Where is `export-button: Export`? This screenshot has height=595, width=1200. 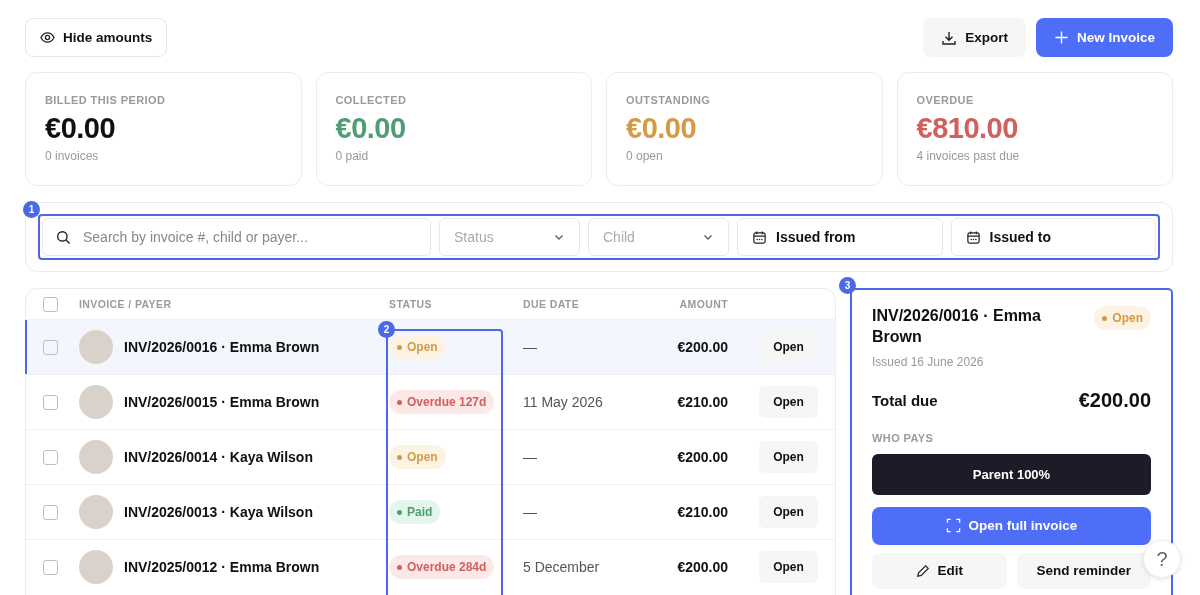 export-button: Export is located at coordinates (974, 37).